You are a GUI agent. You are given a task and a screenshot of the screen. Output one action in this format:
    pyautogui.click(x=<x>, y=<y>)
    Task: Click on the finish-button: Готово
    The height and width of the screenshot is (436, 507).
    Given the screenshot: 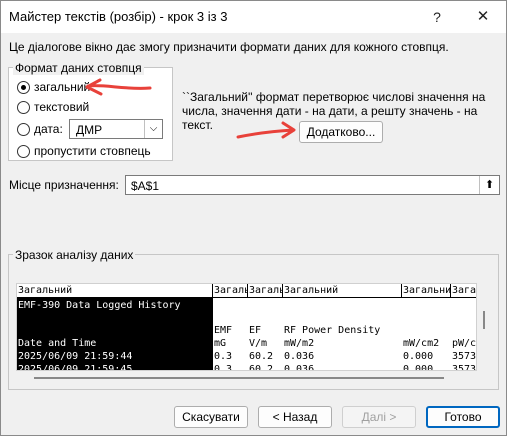 What is the action you would take?
    pyautogui.click(x=463, y=417)
    